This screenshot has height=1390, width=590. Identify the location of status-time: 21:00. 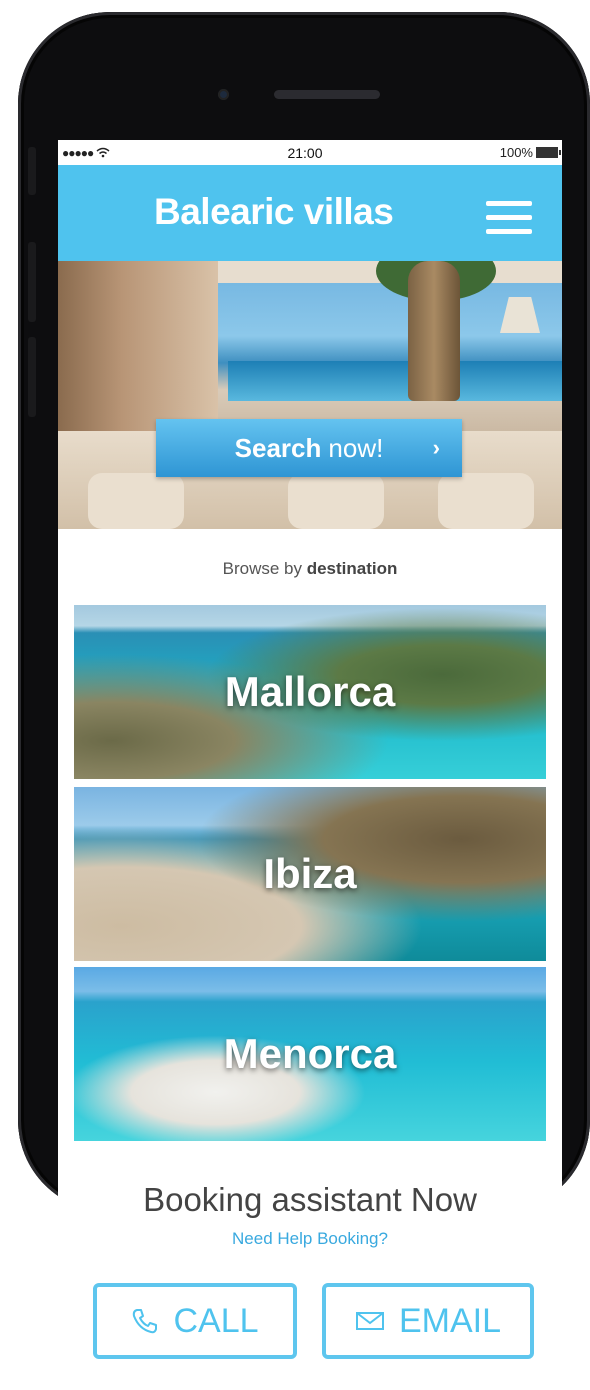
(305, 152).